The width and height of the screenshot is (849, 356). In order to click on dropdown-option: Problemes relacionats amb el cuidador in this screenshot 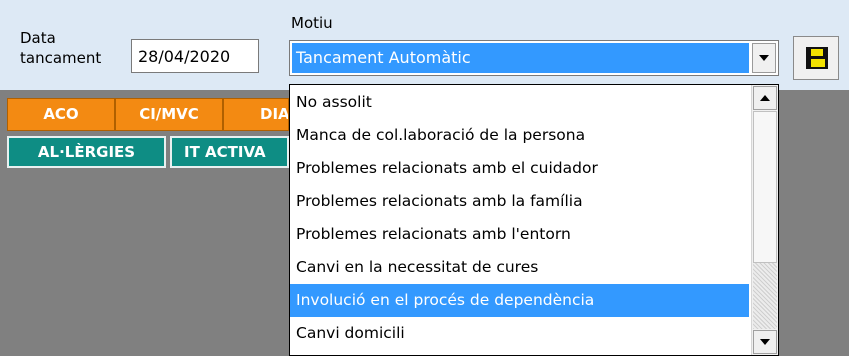, I will do `click(519, 168)`.